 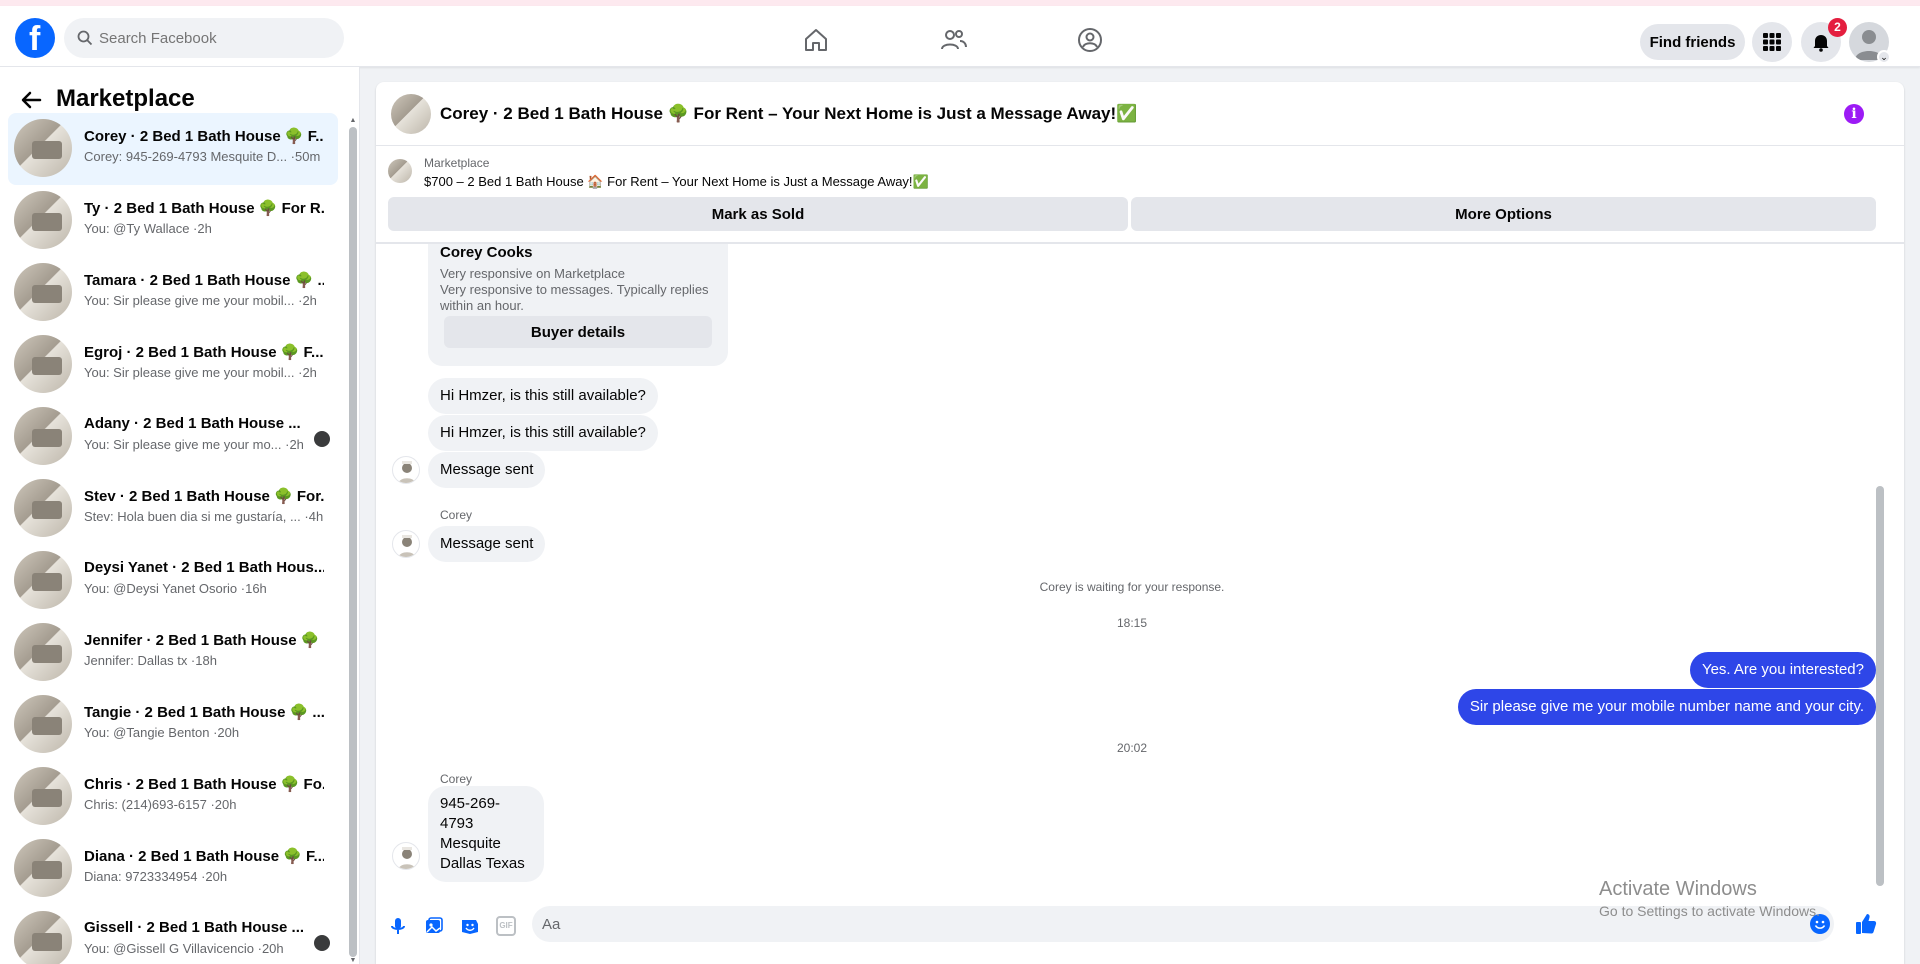 I want to click on info-icon: i, so click(x=1854, y=114).